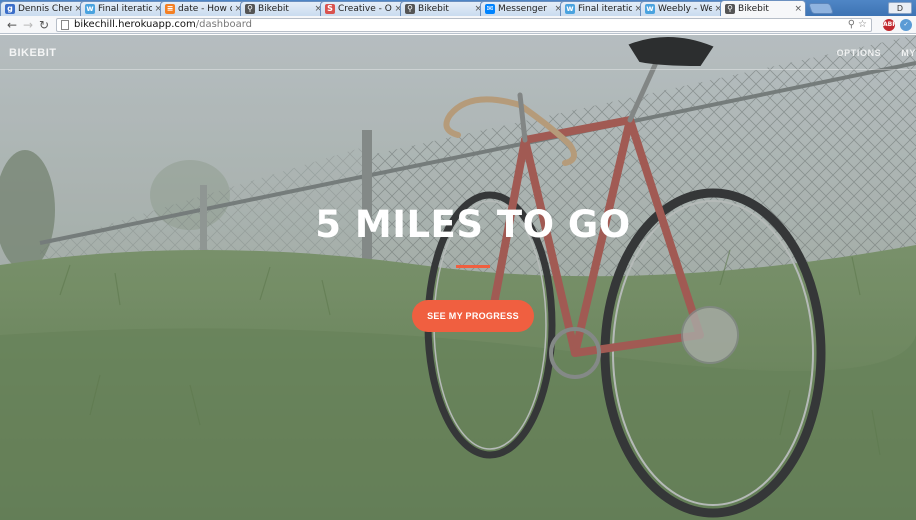  Describe the element at coordinates (821, 8) in the screenshot. I see `new-tab-button` at that location.